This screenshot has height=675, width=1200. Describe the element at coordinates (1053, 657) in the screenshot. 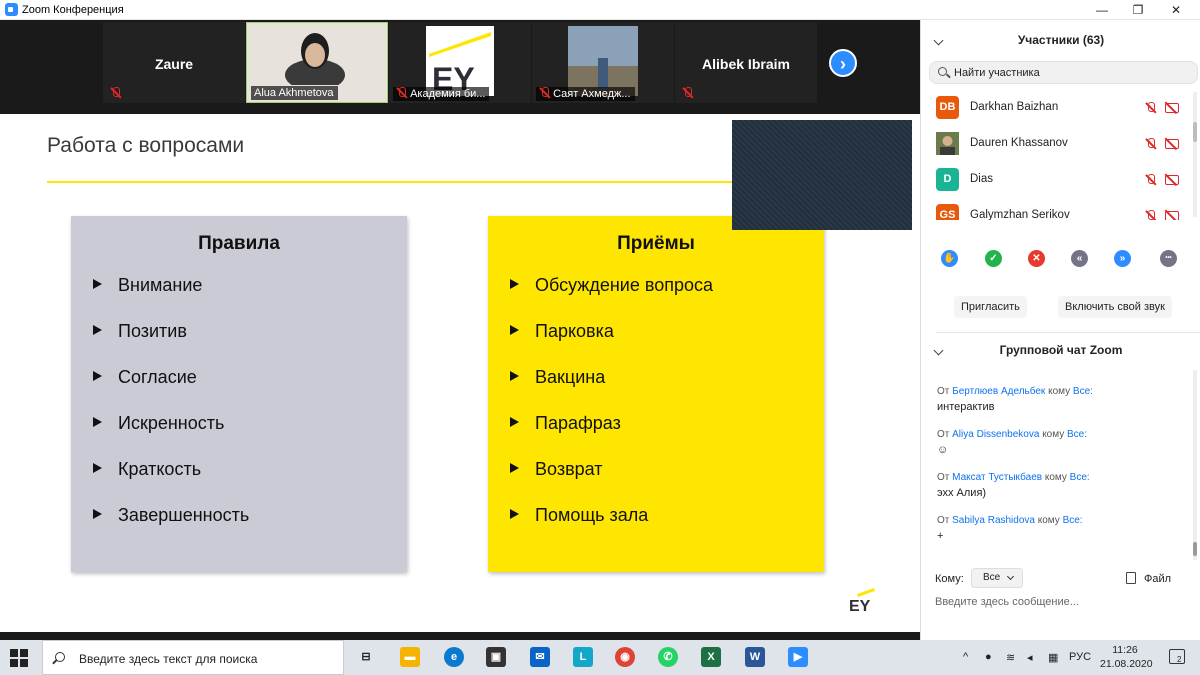

I see `keyboard-icon: ▦` at that location.